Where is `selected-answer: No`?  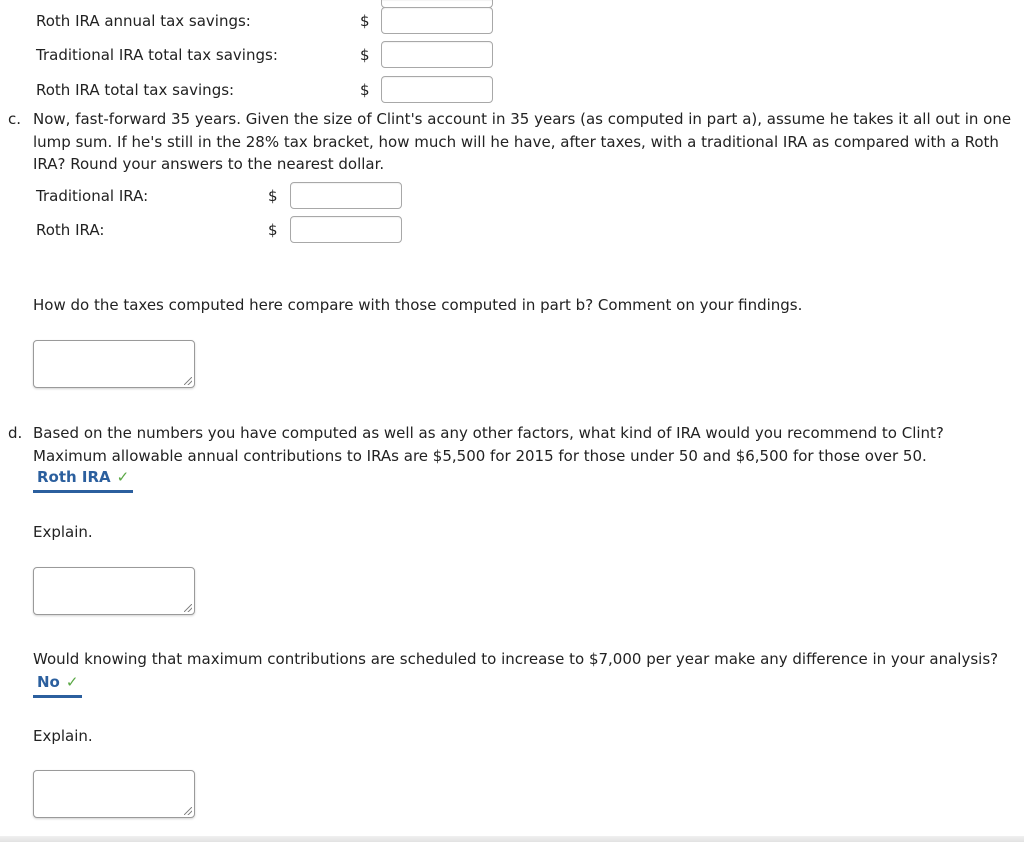
selected-answer: No is located at coordinates (48, 682).